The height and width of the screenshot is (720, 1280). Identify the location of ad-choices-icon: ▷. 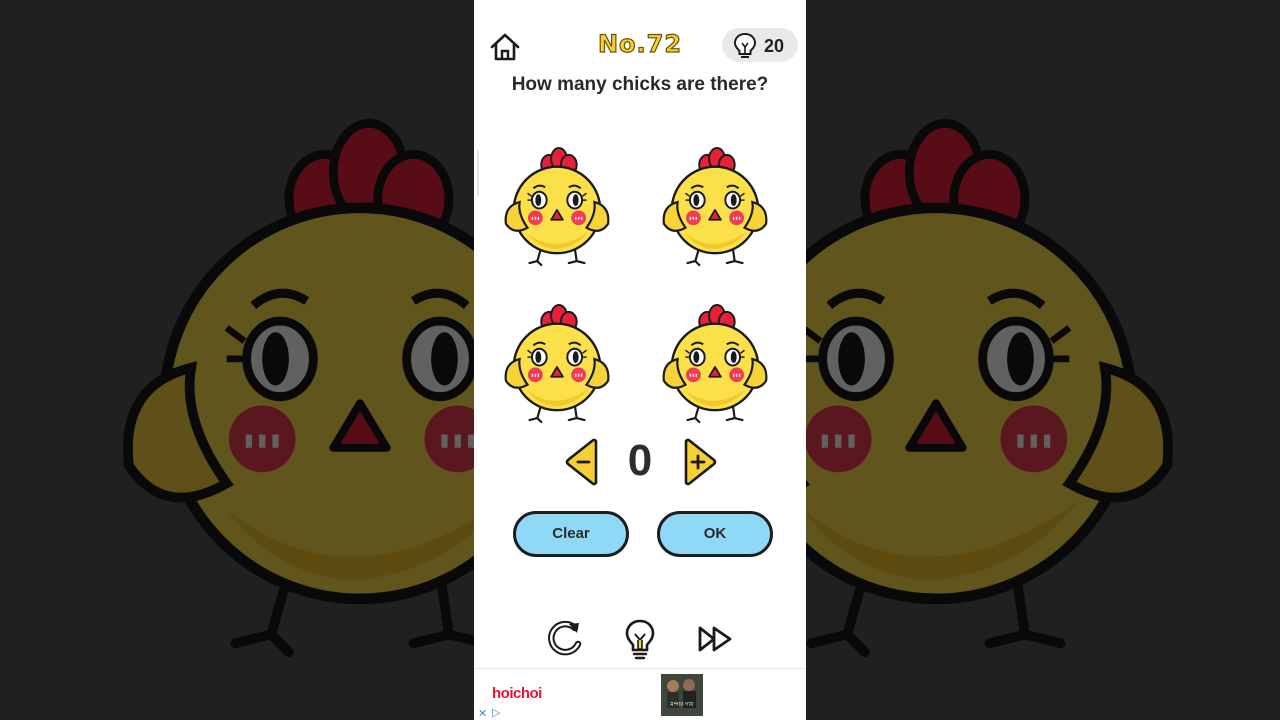
(496, 712).